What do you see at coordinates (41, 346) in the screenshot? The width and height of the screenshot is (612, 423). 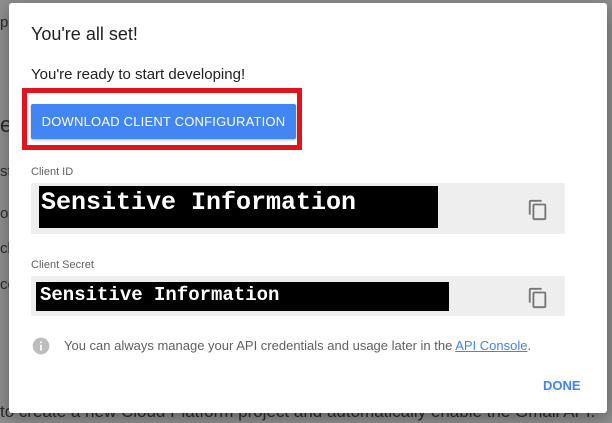 I see `info-icon` at bounding box center [41, 346].